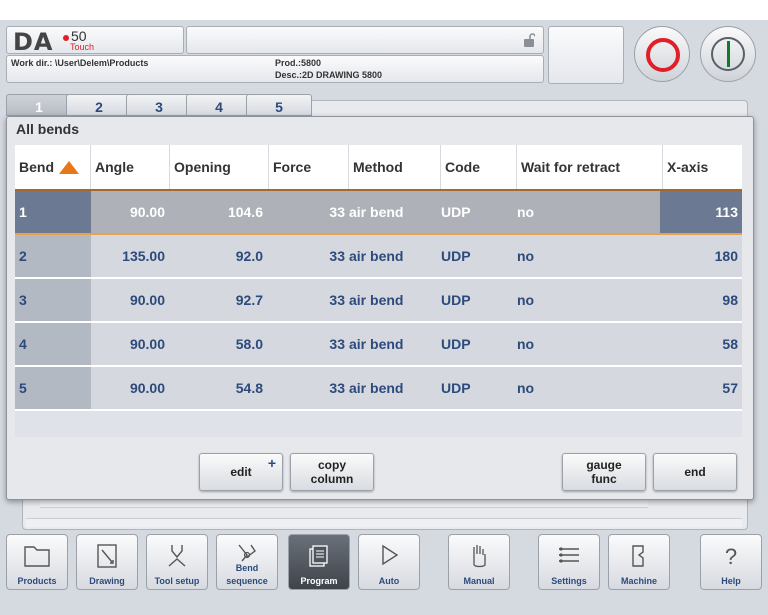  Describe the element at coordinates (216, 300) in the screenshot. I see `cell-opening: 92.7` at that location.